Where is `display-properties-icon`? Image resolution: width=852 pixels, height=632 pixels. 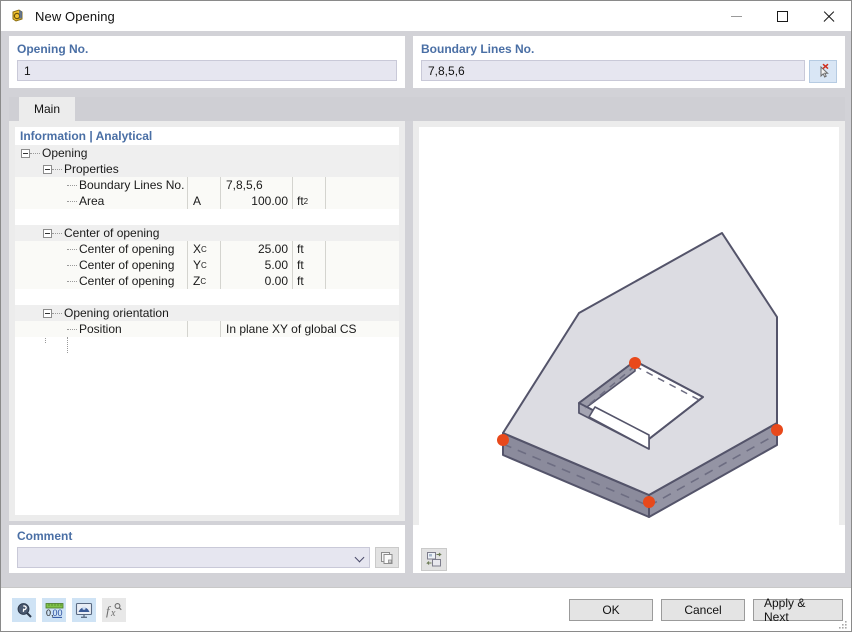
display-properties-icon is located at coordinates (84, 610).